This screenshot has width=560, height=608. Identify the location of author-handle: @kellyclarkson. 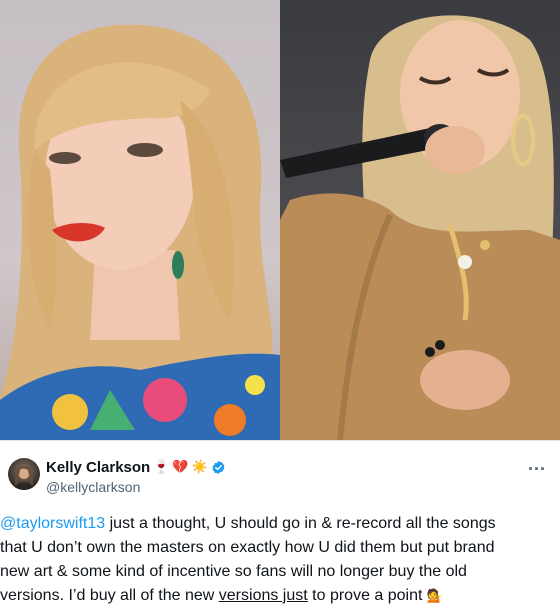
(93, 487).